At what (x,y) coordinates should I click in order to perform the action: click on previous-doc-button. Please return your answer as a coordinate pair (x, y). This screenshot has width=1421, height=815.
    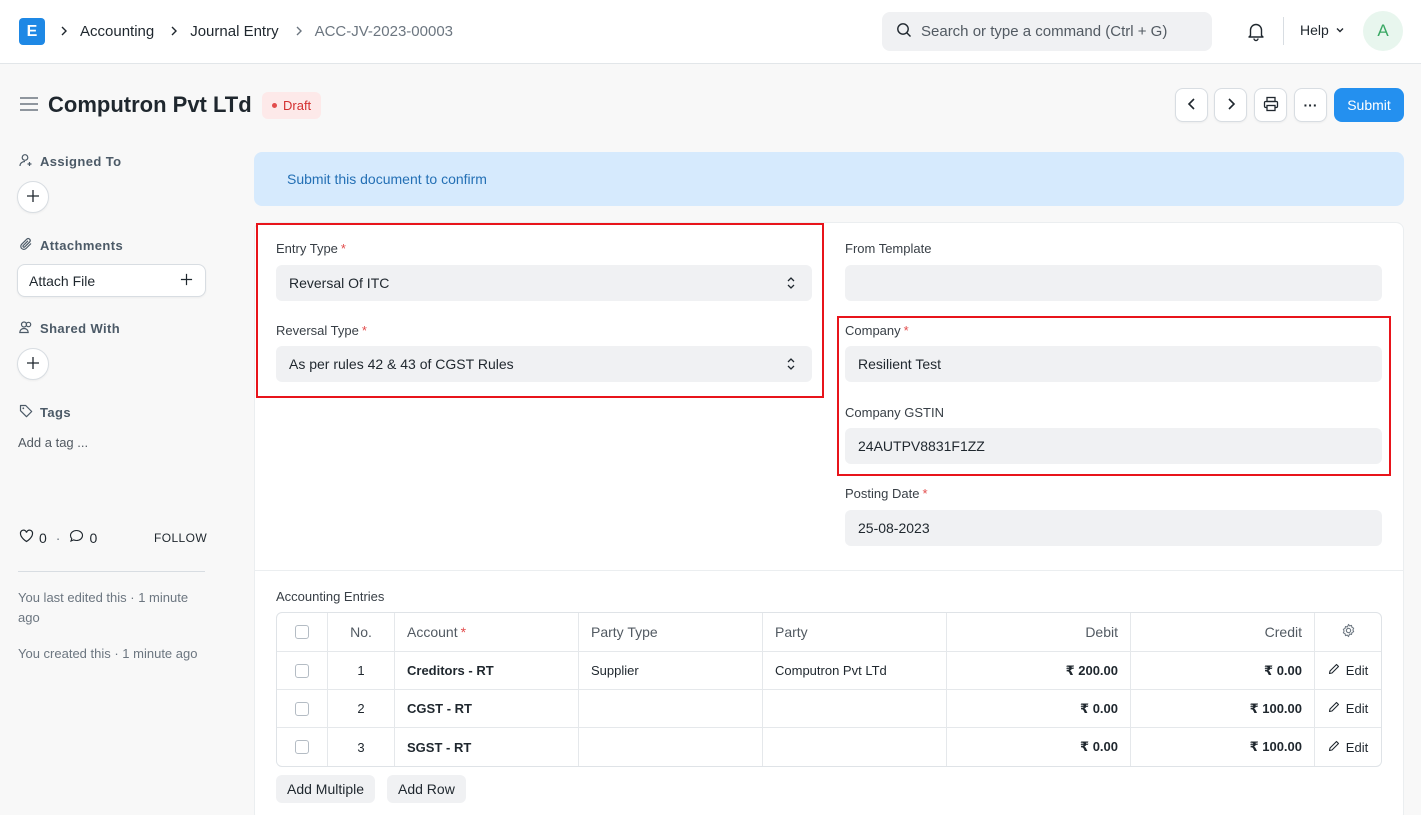
    Looking at the image, I should click on (1191, 105).